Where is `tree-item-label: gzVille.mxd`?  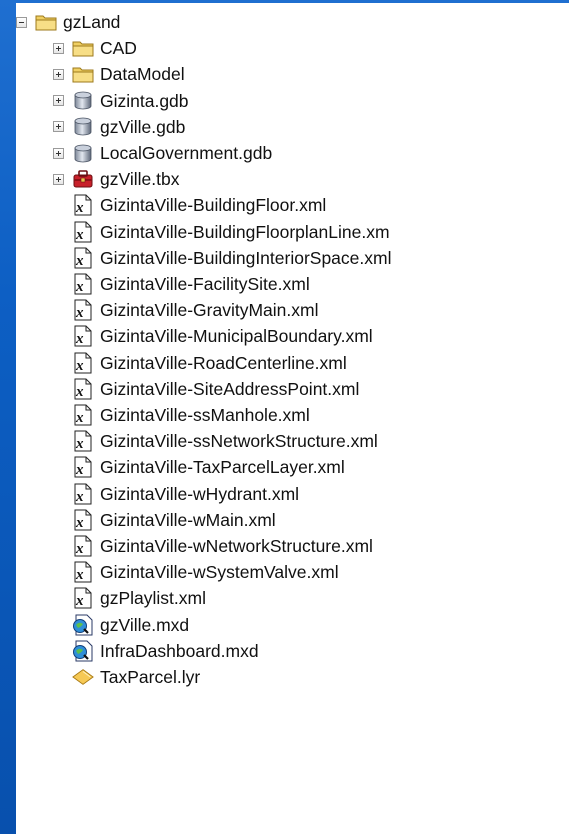
tree-item-label: gzVille.mxd is located at coordinates (145, 624).